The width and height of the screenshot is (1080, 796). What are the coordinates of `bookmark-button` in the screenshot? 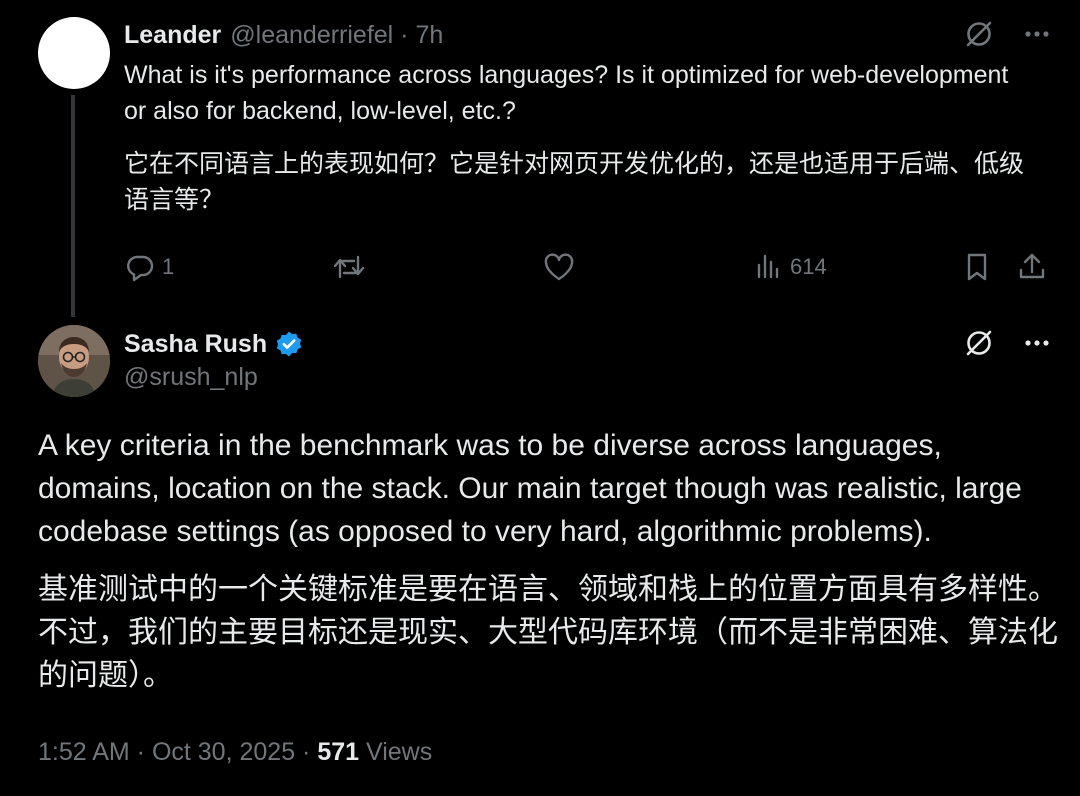 It's located at (977, 267).